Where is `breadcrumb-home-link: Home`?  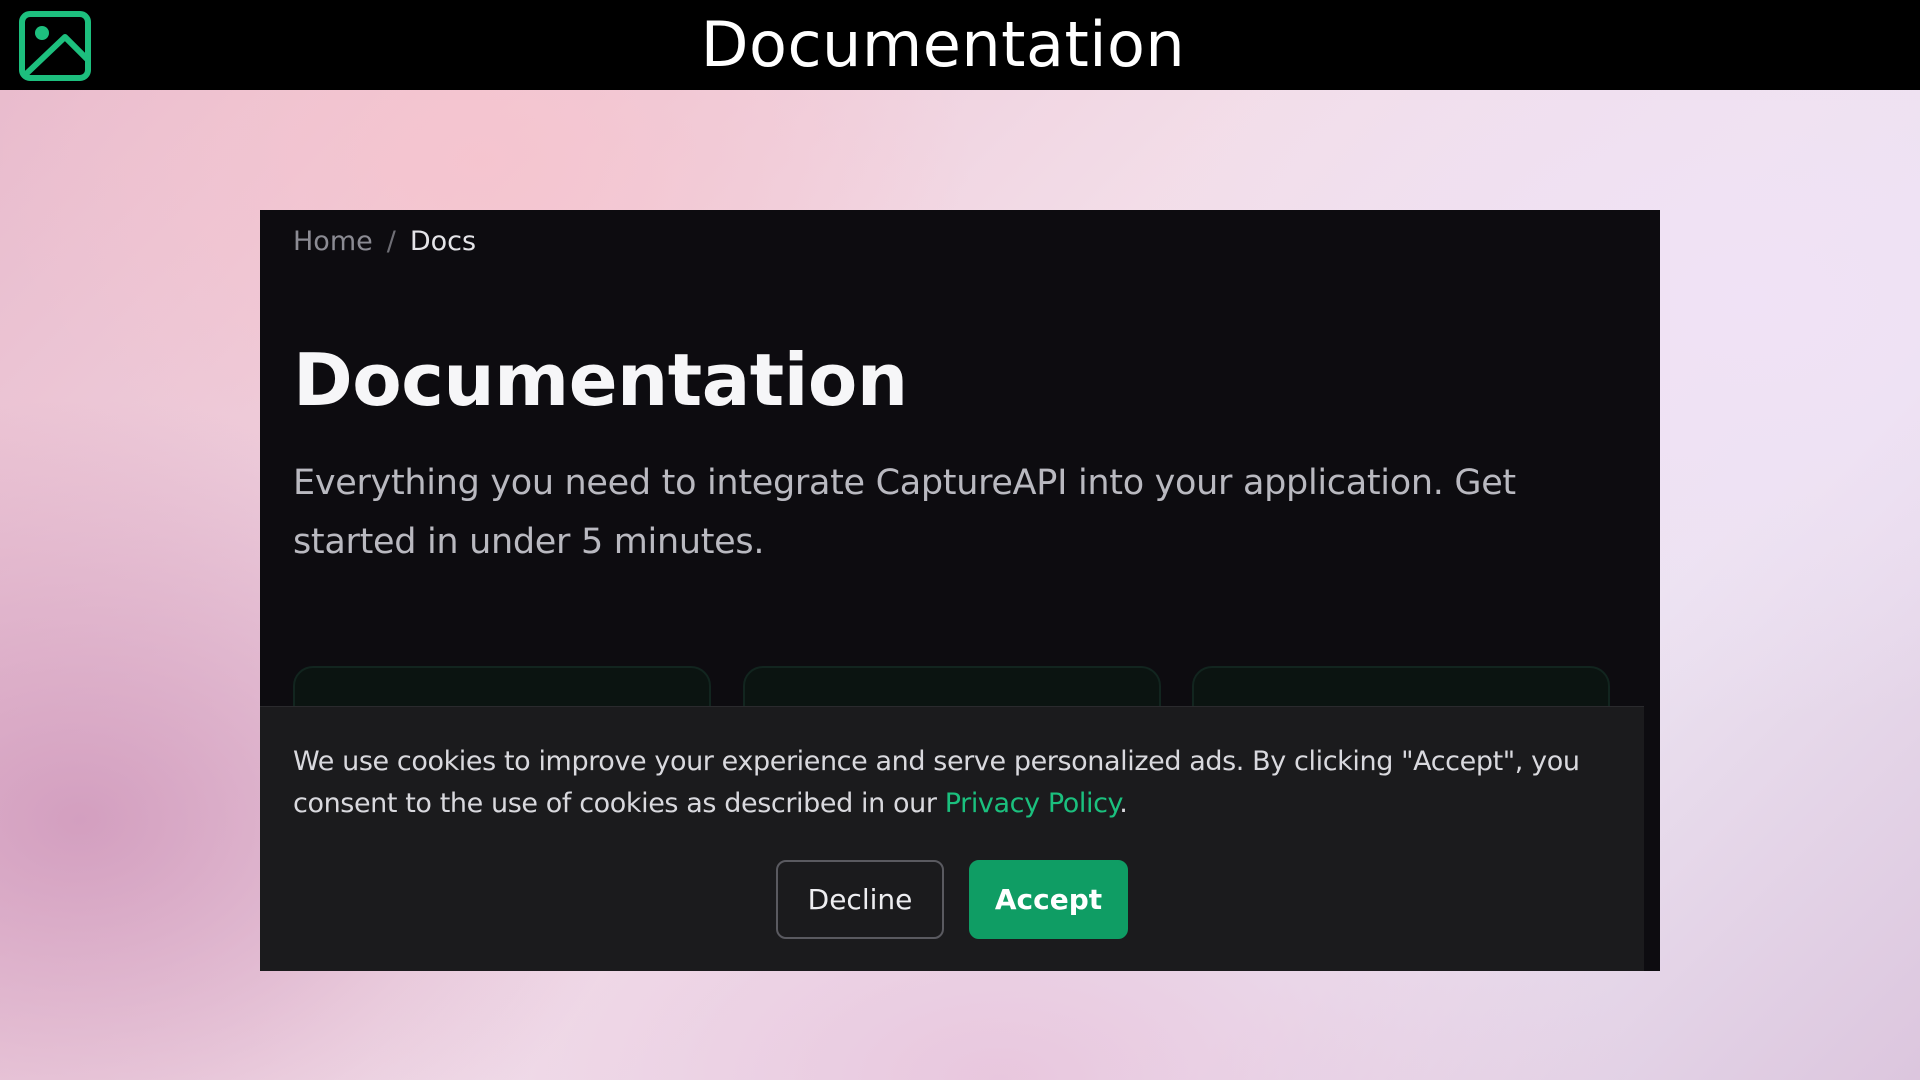
breadcrumb-home-link: Home is located at coordinates (333, 241).